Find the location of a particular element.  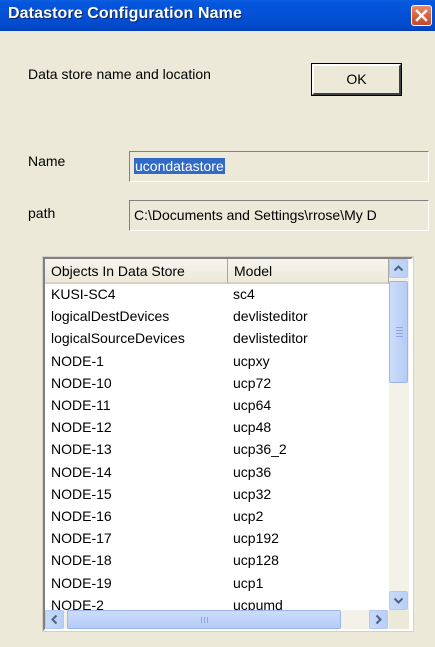

scroll-up-arrow-icon is located at coordinates (398, 268).